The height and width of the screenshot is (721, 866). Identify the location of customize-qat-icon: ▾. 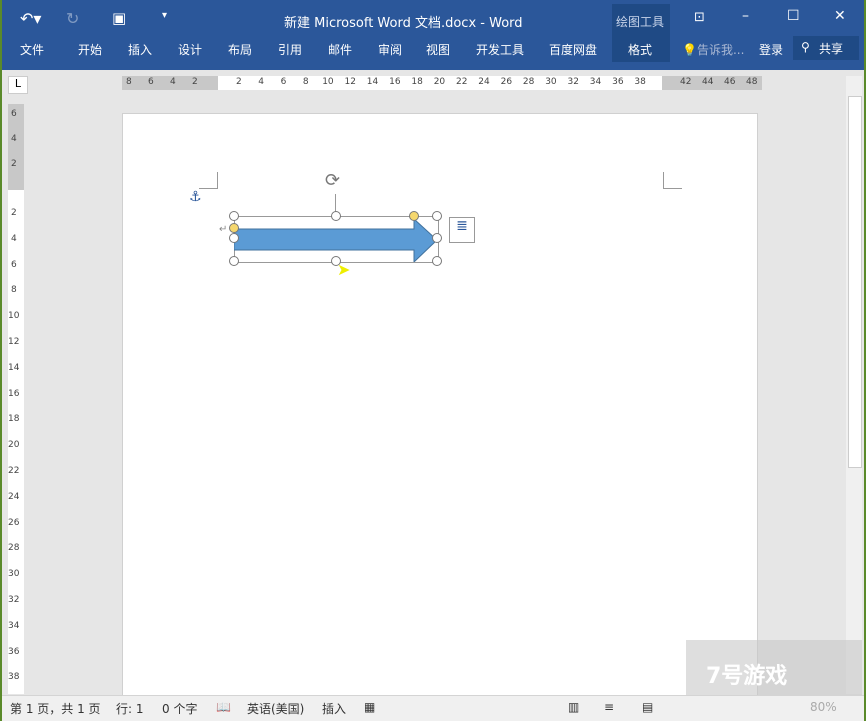
(164, 15).